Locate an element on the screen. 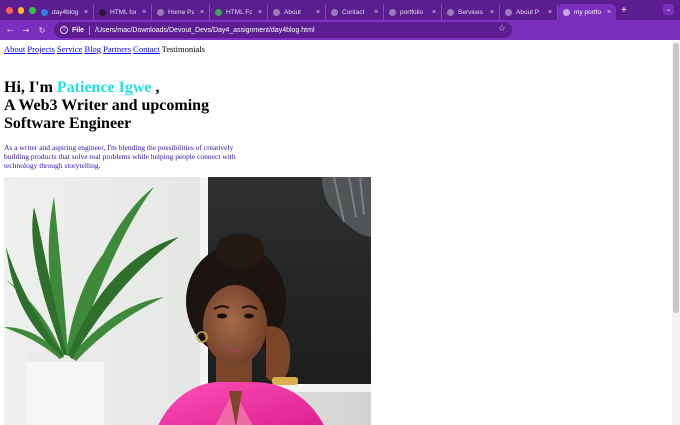 The height and width of the screenshot is (425, 680). tab-search-button: ⌄ is located at coordinates (668, 9).